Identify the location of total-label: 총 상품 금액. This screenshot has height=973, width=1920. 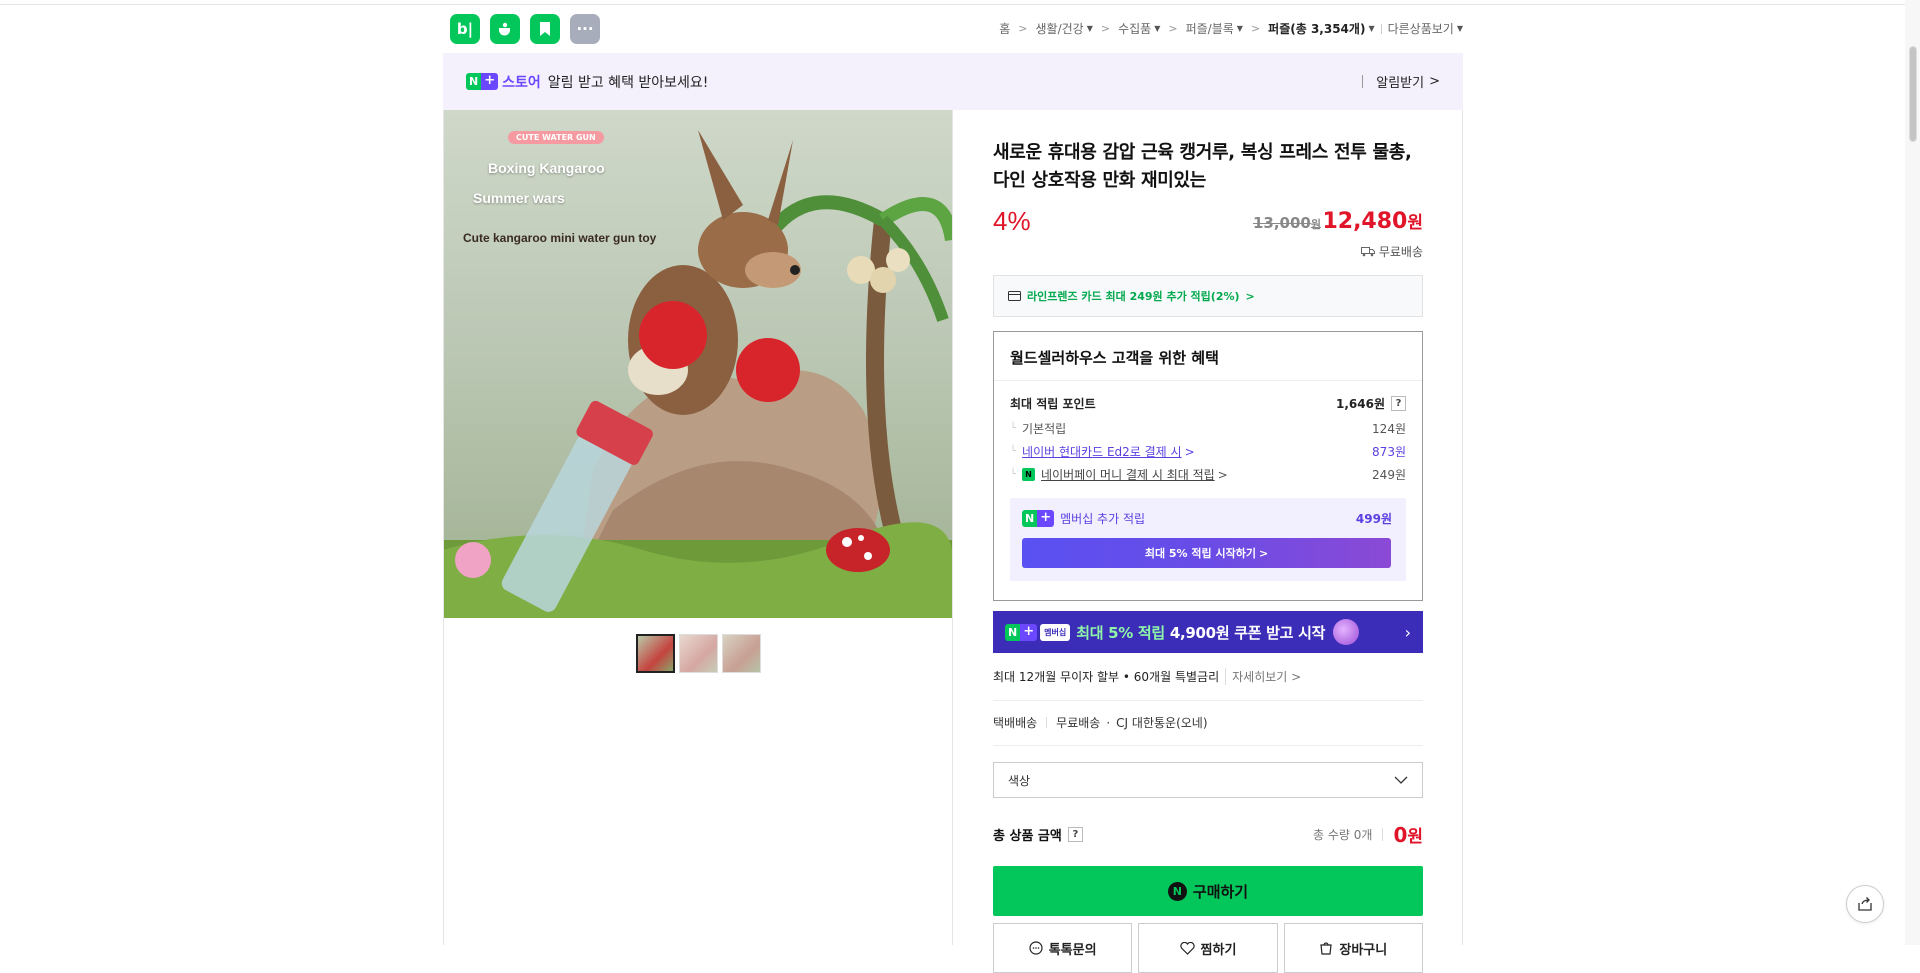
(1027, 836).